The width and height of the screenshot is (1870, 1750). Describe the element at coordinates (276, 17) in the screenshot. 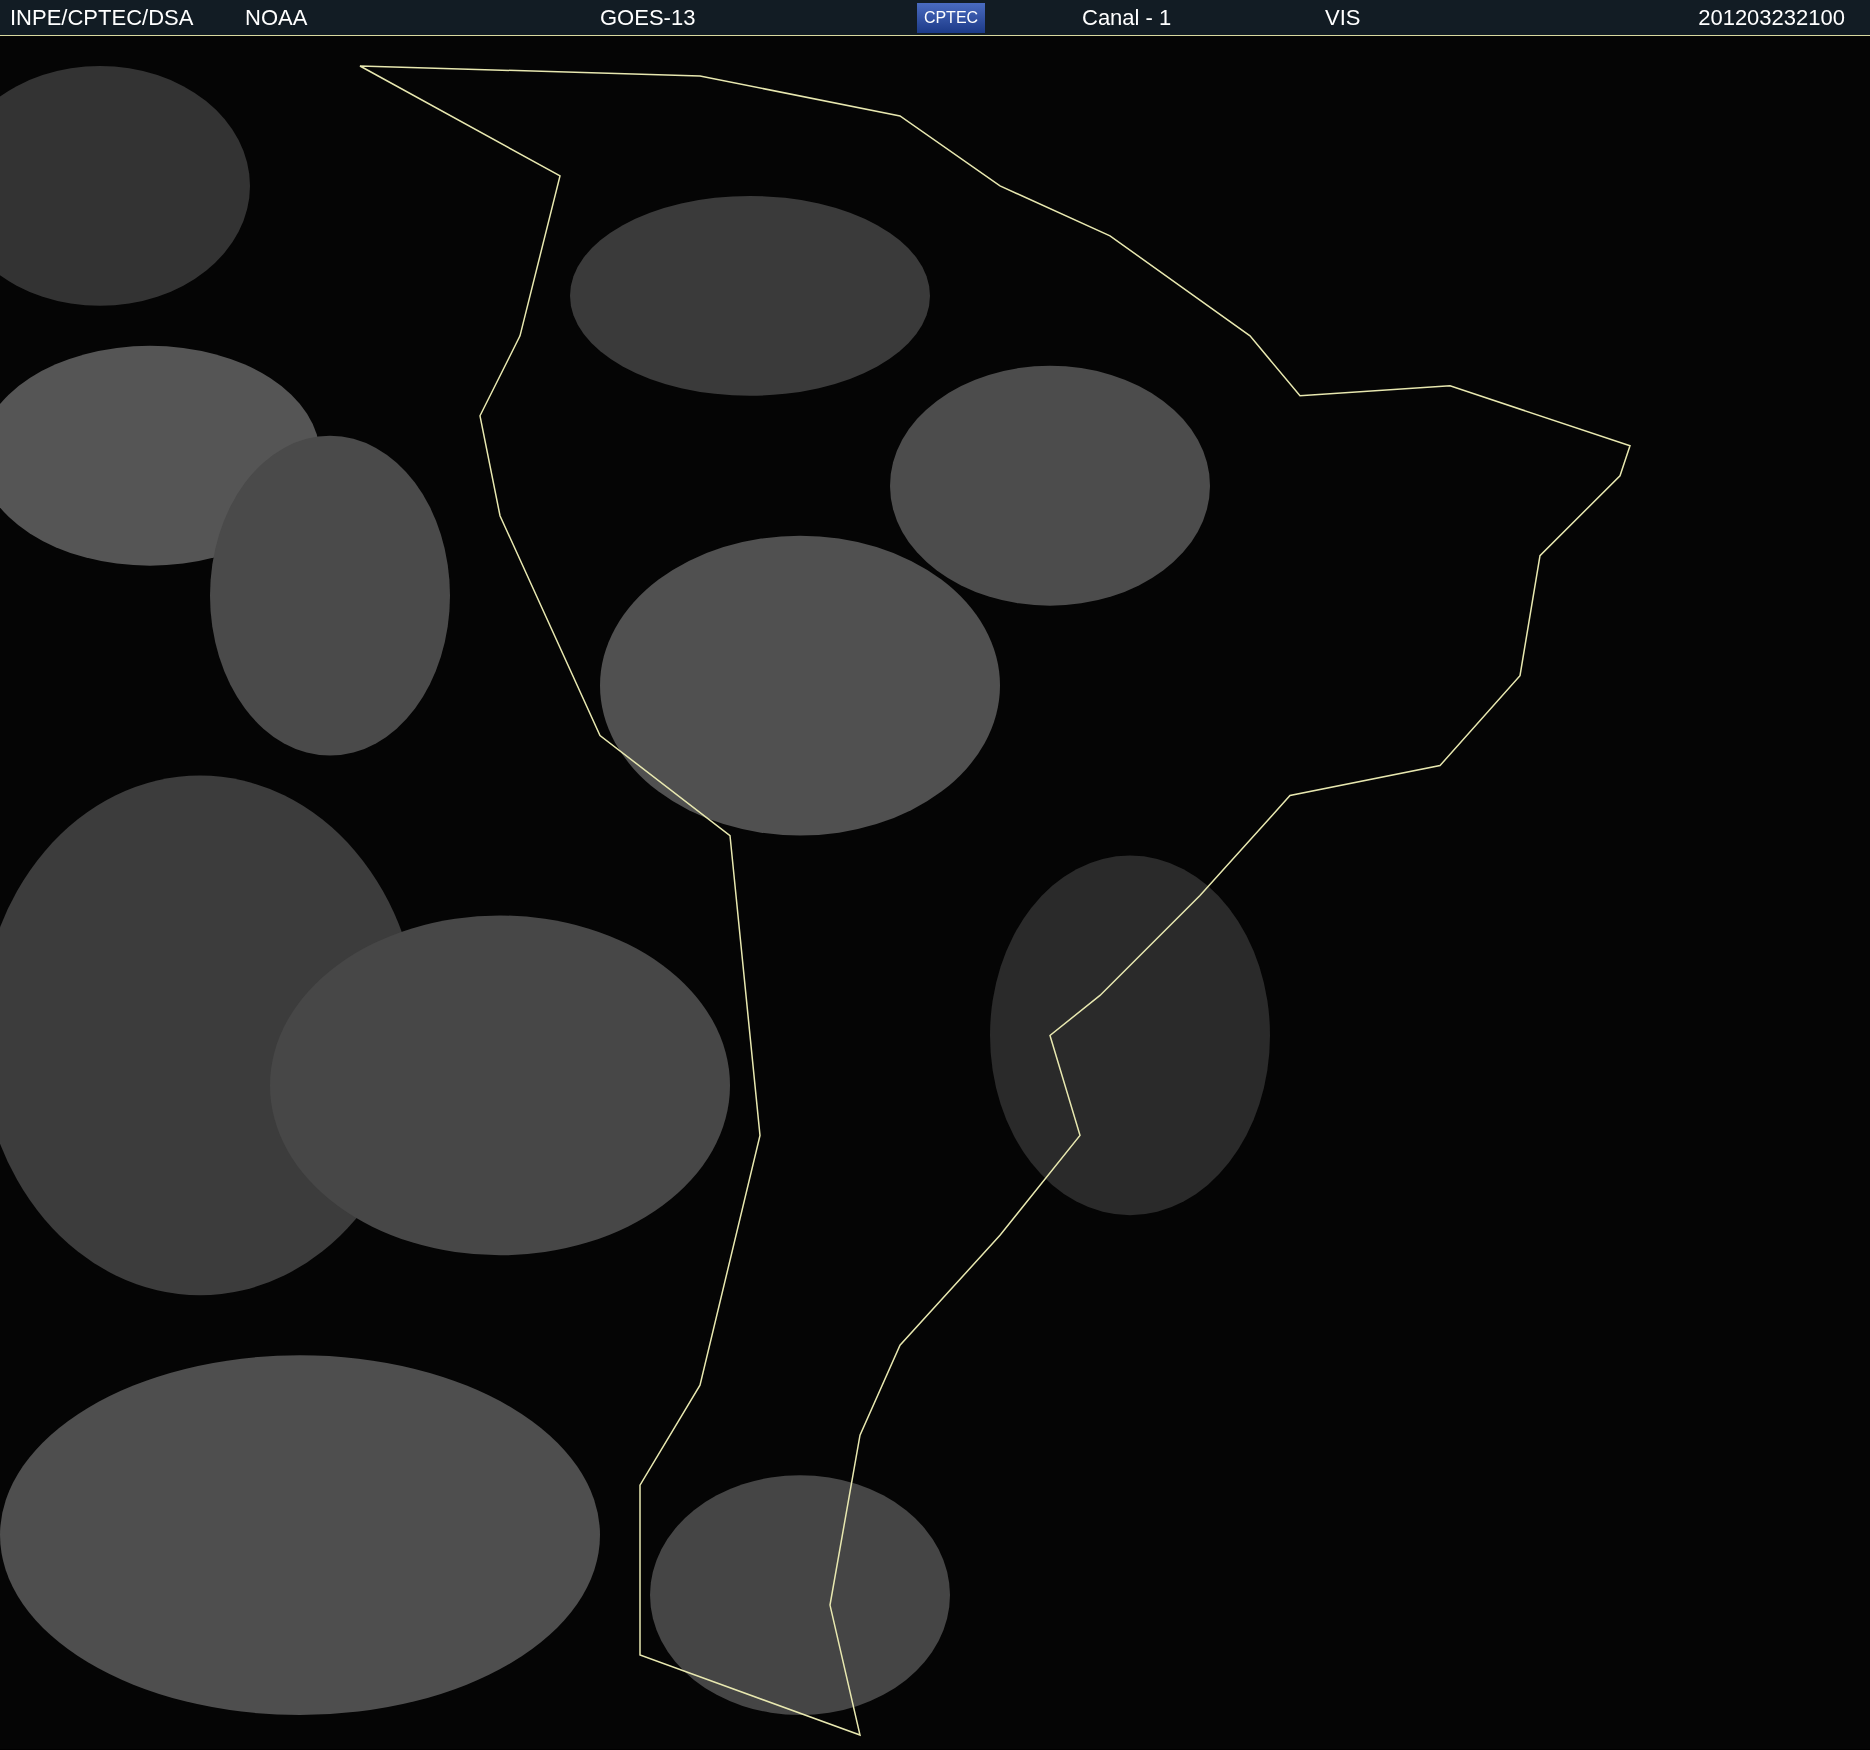

I see `agency-label: NOAA` at that location.